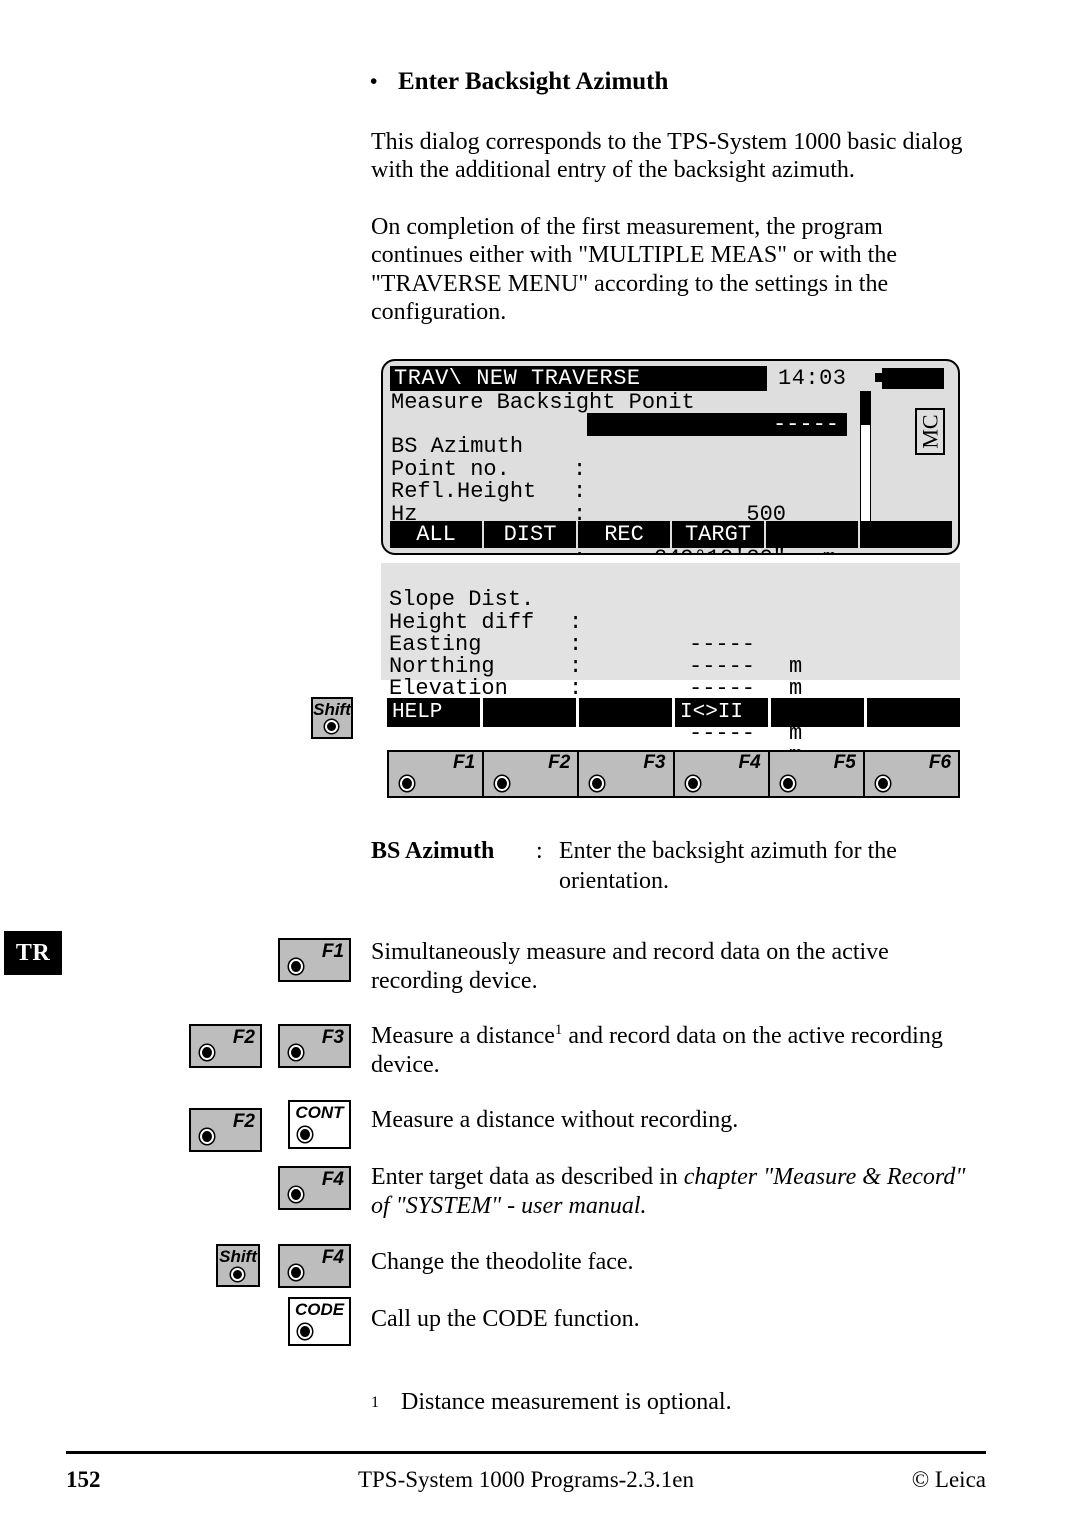 This screenshot has height=1529, width=1080. What do you see at coordinates (722, 774) in the screenshot?
I see `function-key-f4: F4` at bounding box center [722, 774].